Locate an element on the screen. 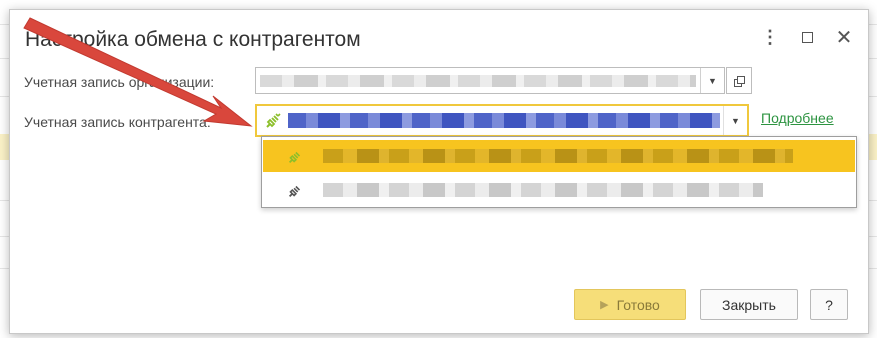 Image resolution: width=877 pixels, height=338 pixels. org-account-field: ▼ is located at coordinates (490, 80).